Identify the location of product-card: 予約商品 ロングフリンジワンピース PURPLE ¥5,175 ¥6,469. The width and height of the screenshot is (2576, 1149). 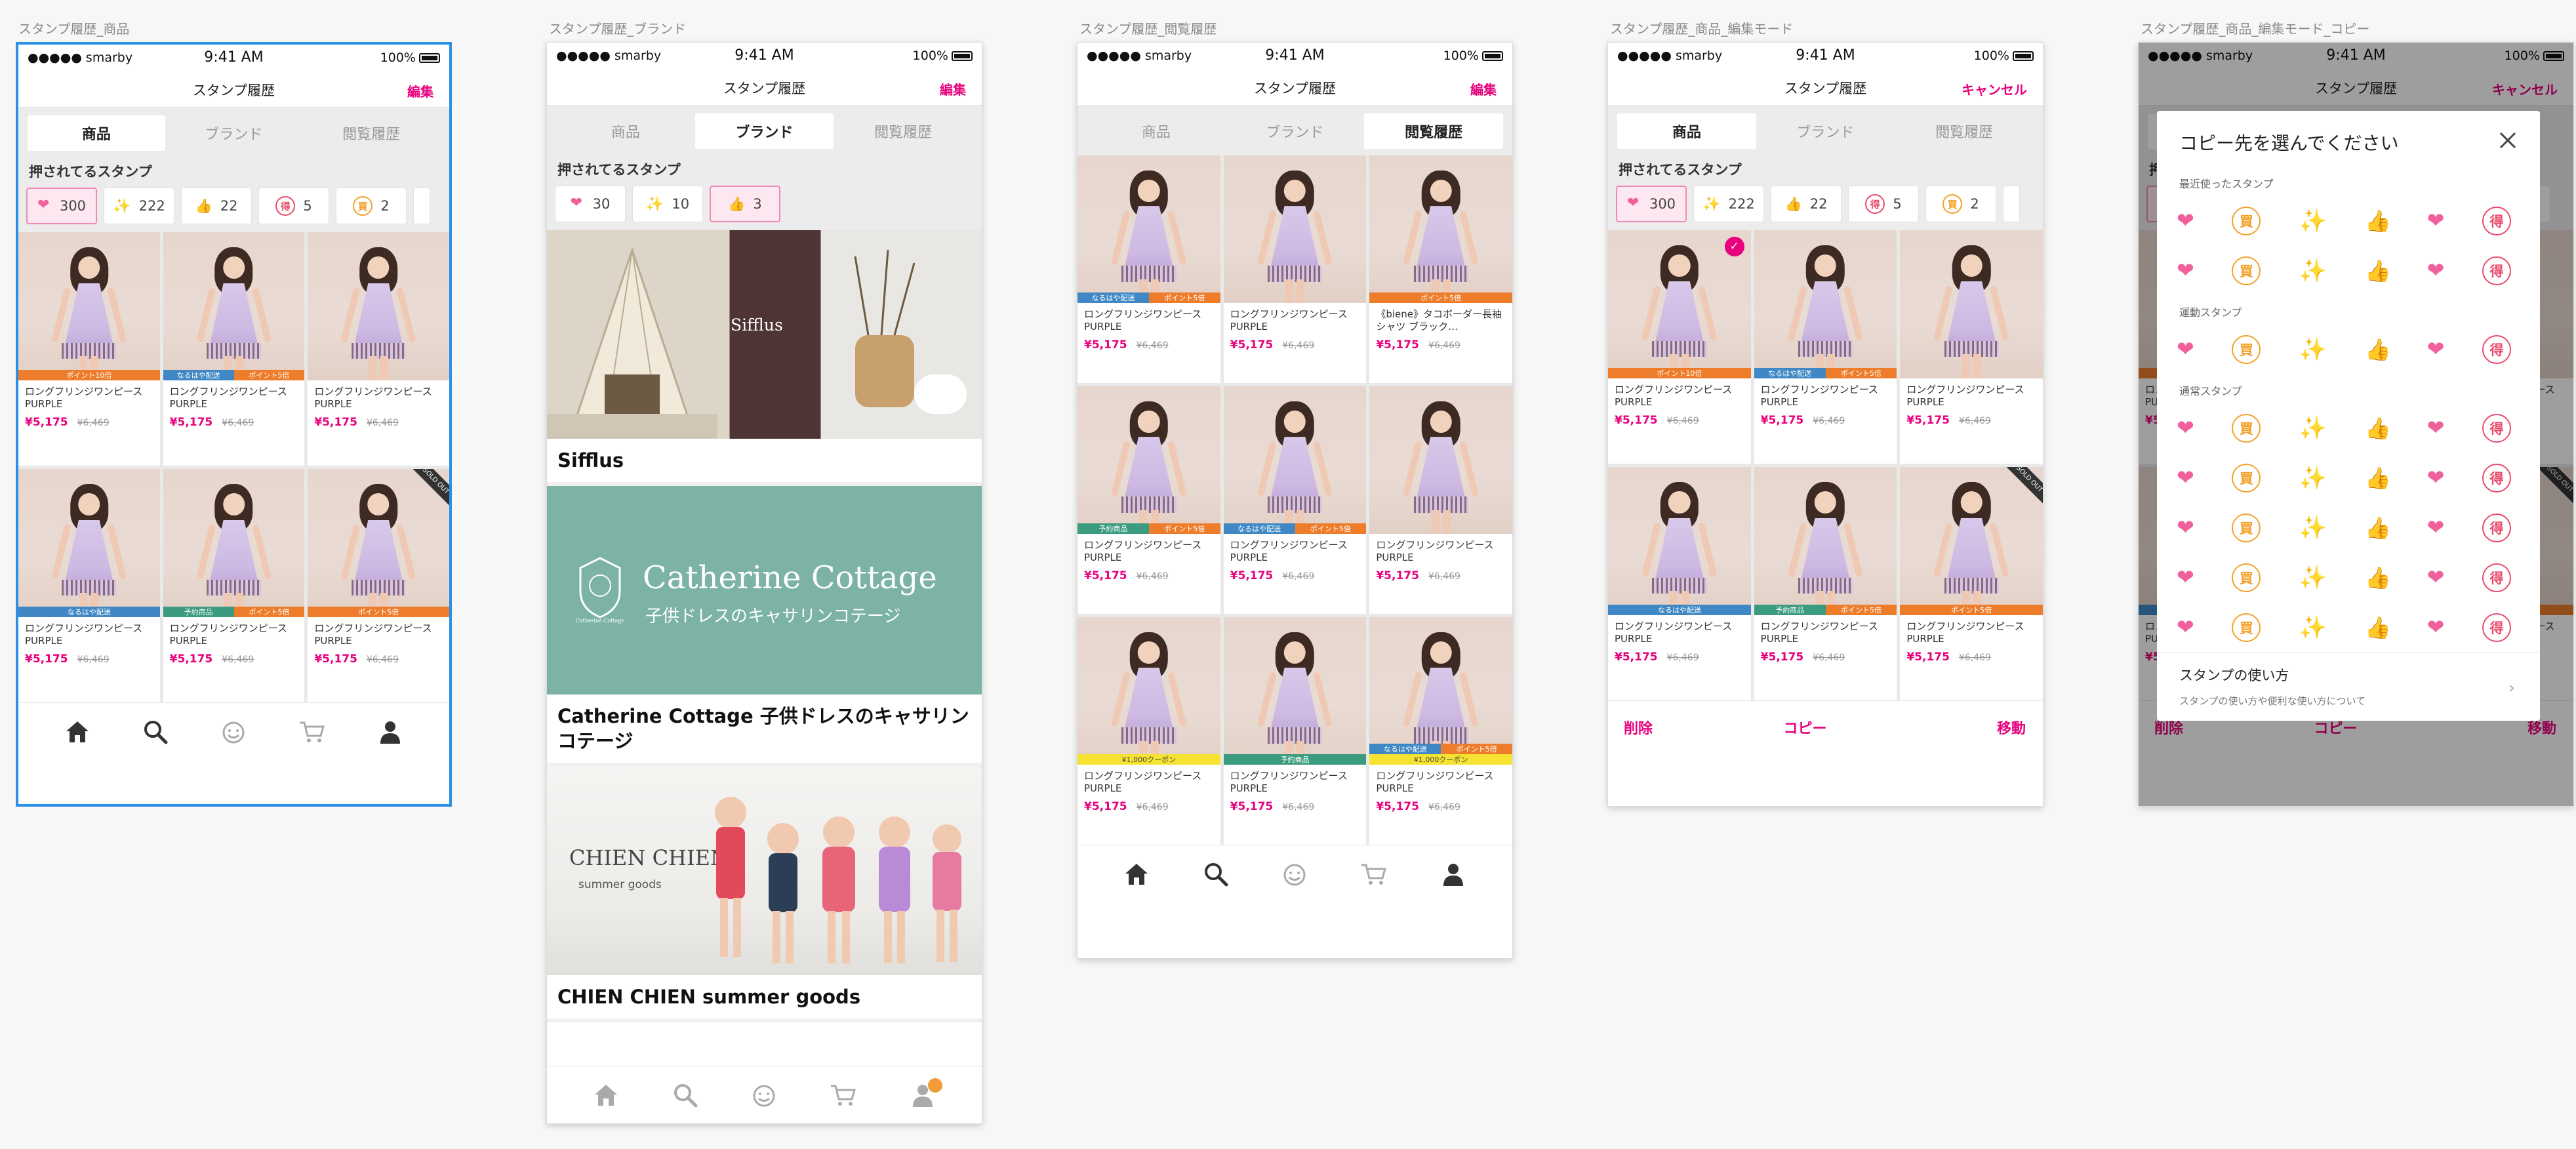
(1295, 731).